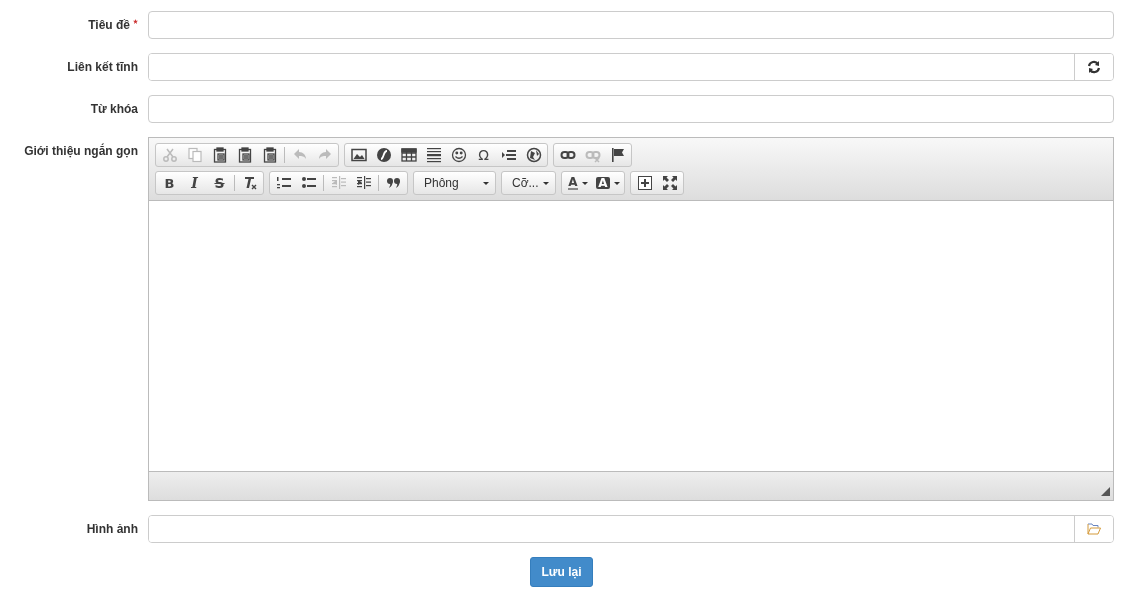 The width and height of the screenshot is (1129, 612). I want to click on refresh-icon, so click(1094, 67).